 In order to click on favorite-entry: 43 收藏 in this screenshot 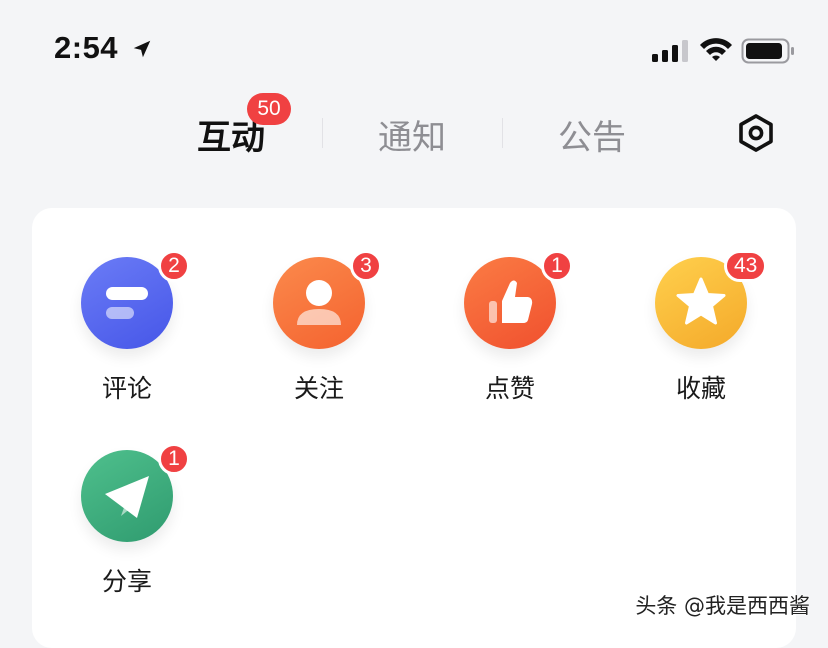, I will do `click(701, 319)`.